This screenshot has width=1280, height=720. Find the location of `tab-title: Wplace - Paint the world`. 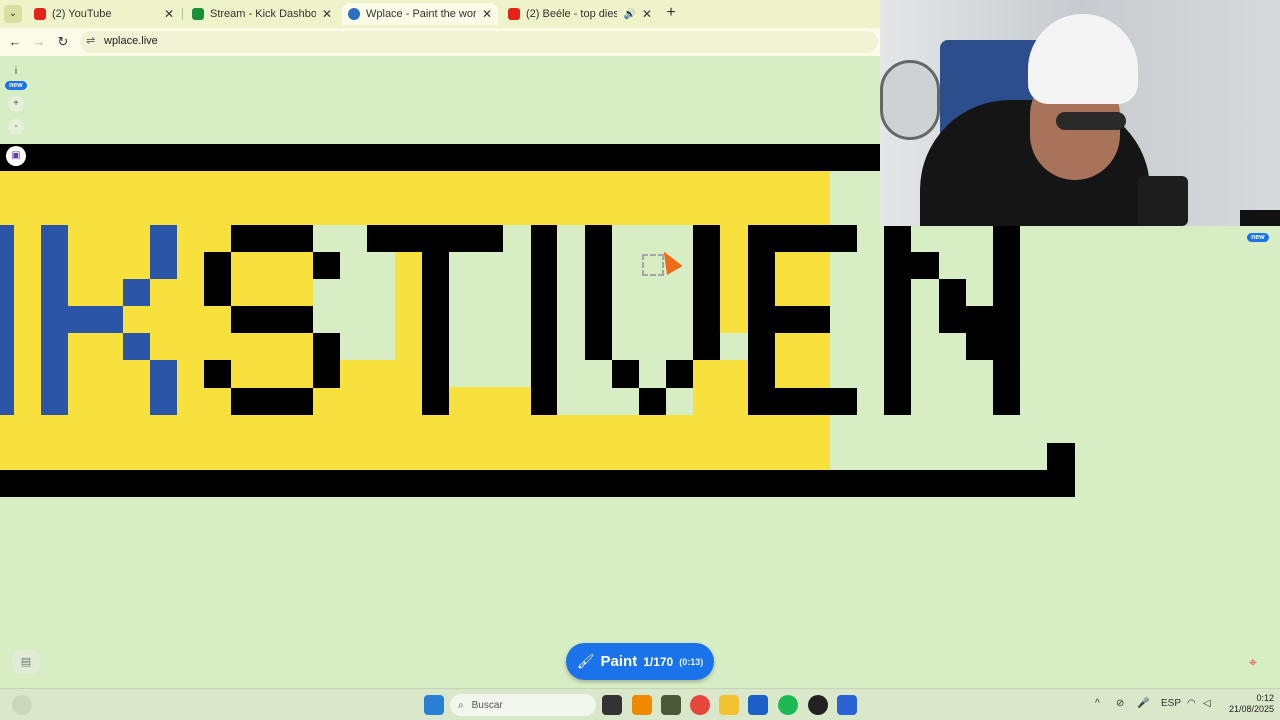

tab-title: Wplace - Paint the world is located at coordinates (421, 14).